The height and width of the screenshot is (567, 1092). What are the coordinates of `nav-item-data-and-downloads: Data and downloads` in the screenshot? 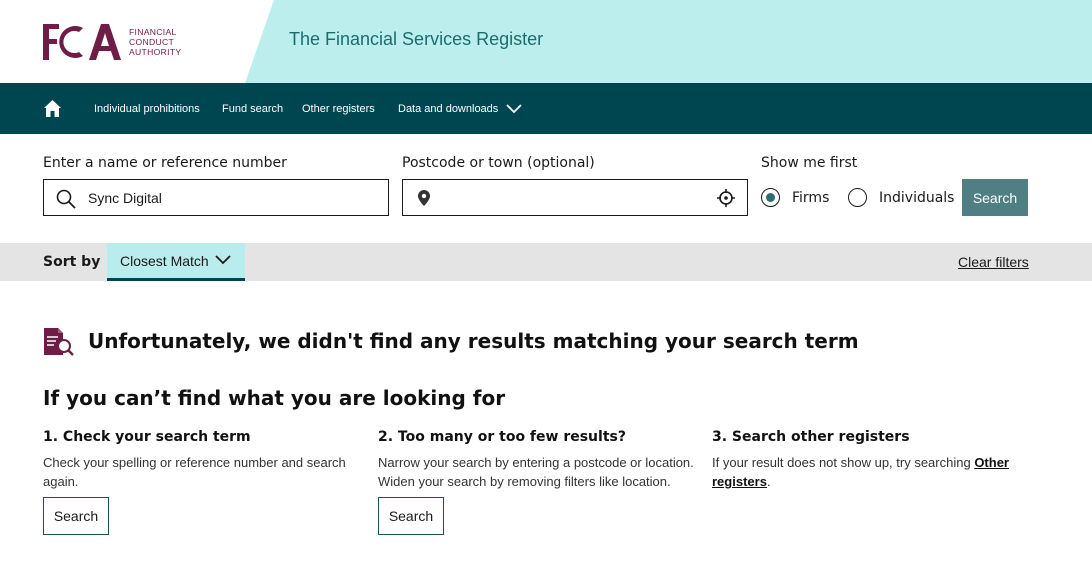 It's located at (460, 108).